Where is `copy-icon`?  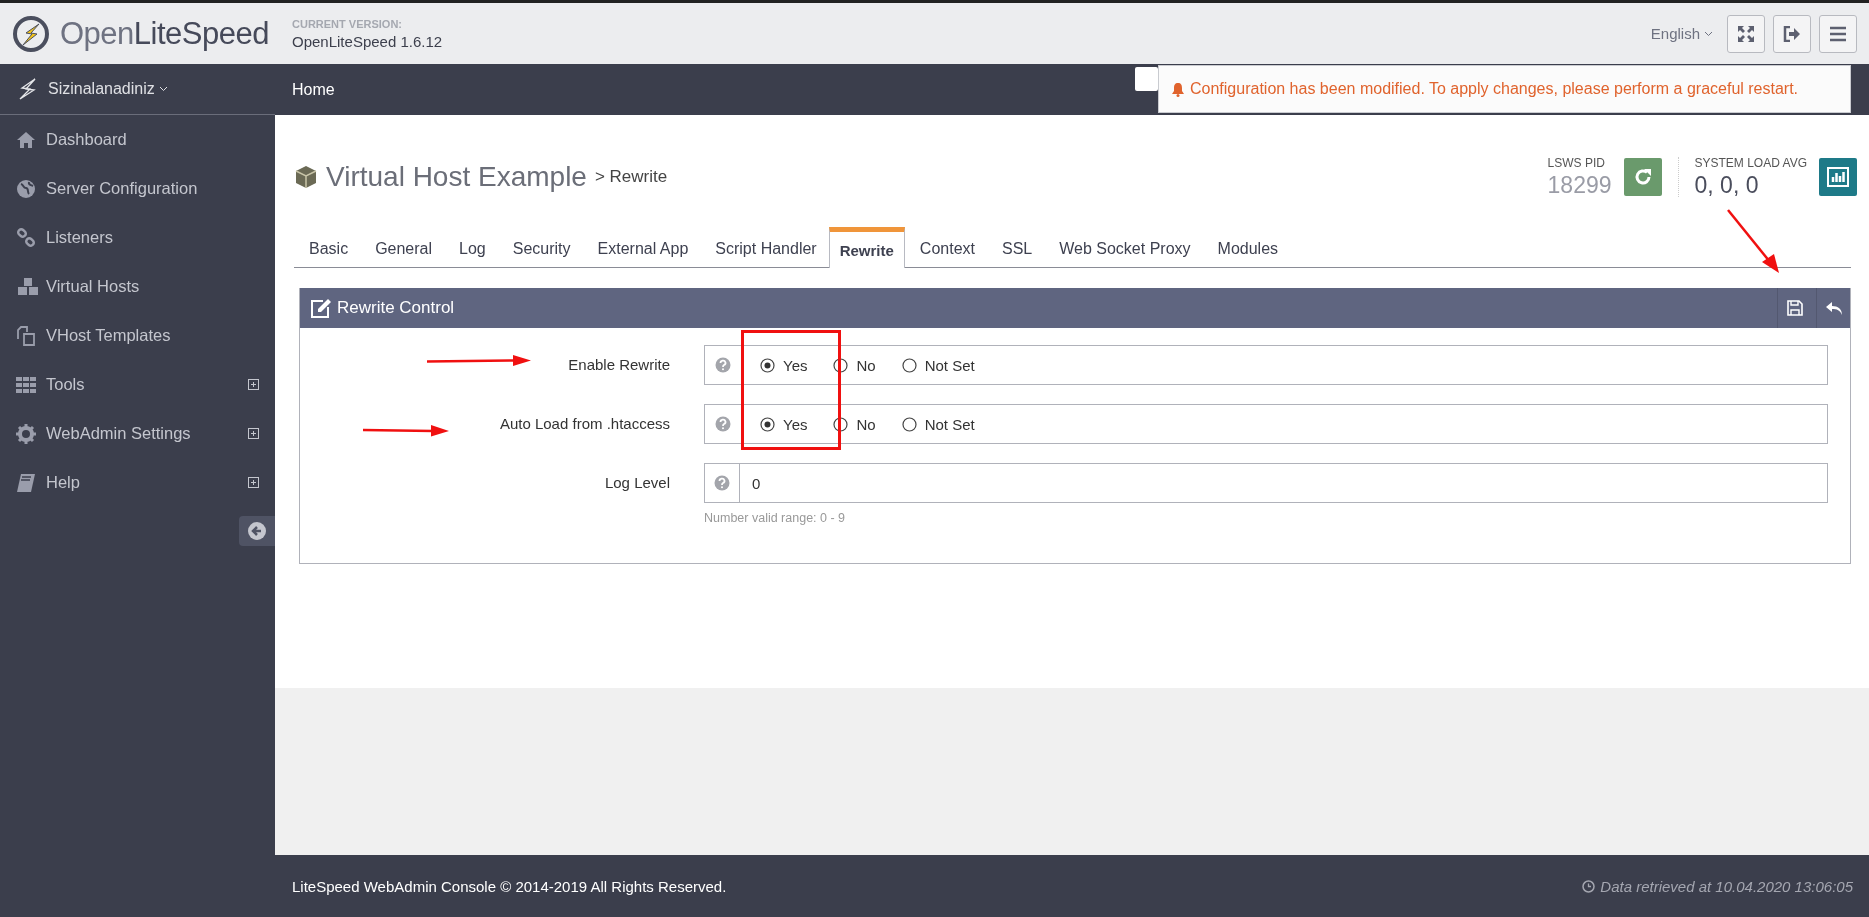
copy-icon is located at coordinates (26, 335).